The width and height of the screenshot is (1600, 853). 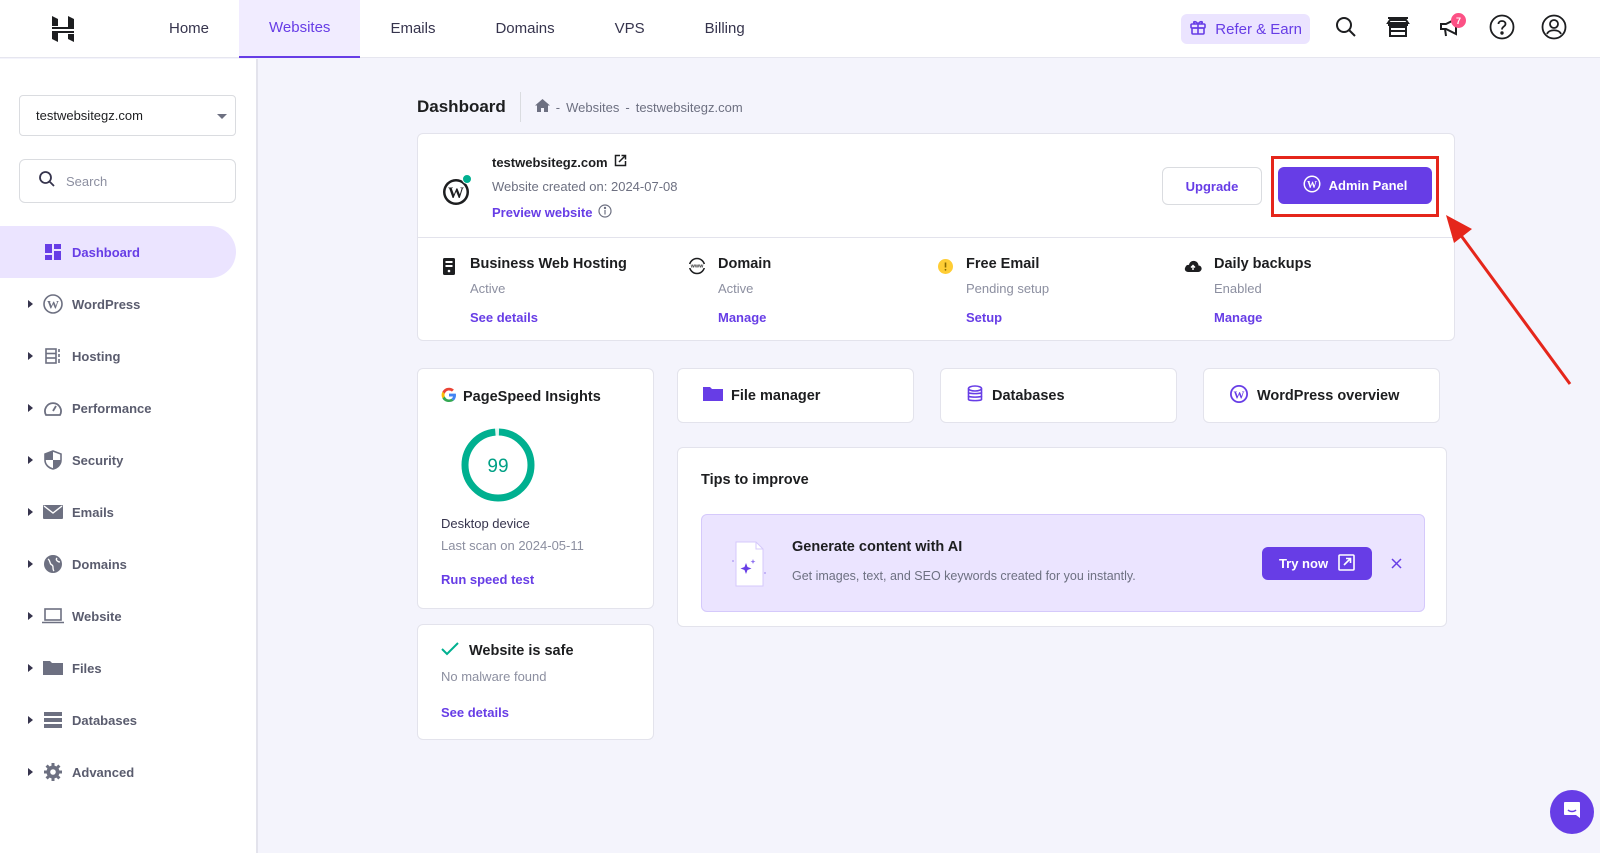 What do you see at coordinates (1058, 395) in the screenshot?
I see `quick-link-databases: Databases` at bounding box center [1058, 395].